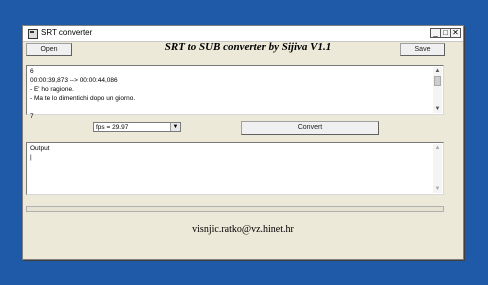  Describe the element at coordinates (112, 127) in the screenshot. I see `fps-select-value: fps = 29.97` at that location.